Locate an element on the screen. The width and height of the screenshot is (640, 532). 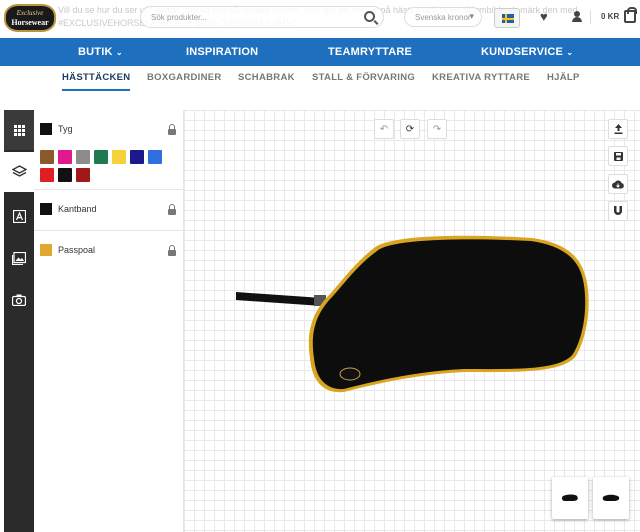
layers-icon is located at coordinates (19, 171).